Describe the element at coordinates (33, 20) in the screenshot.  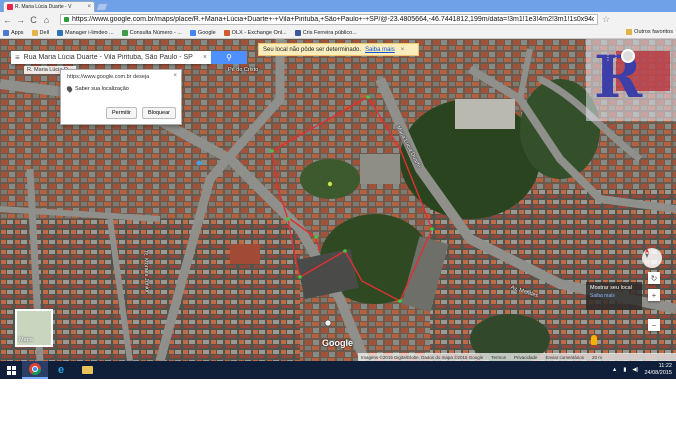
I see `reload-button: C` at that location.